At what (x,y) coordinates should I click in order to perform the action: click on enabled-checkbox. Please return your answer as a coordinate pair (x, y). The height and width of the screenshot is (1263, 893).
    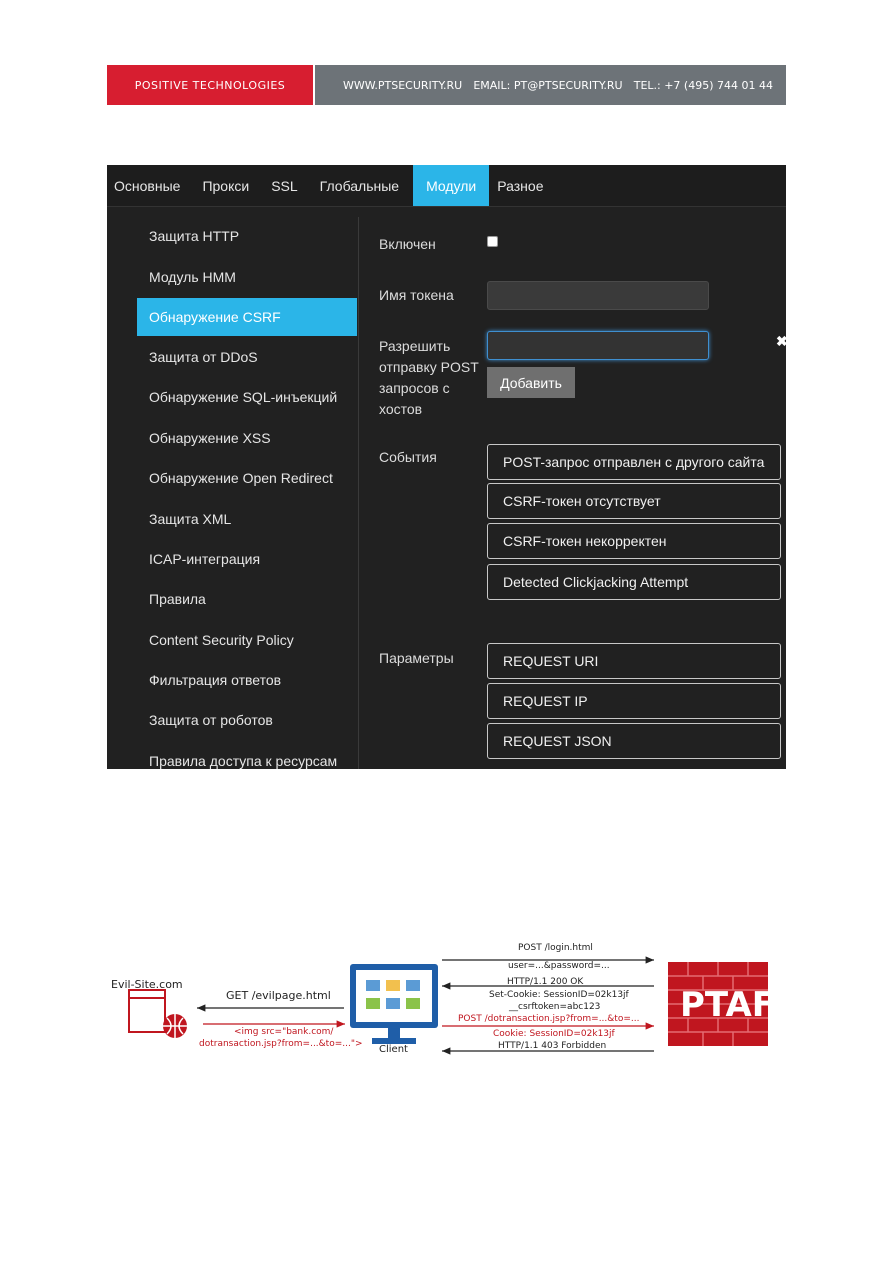
    Looking at the image, I should click on (492, 241).